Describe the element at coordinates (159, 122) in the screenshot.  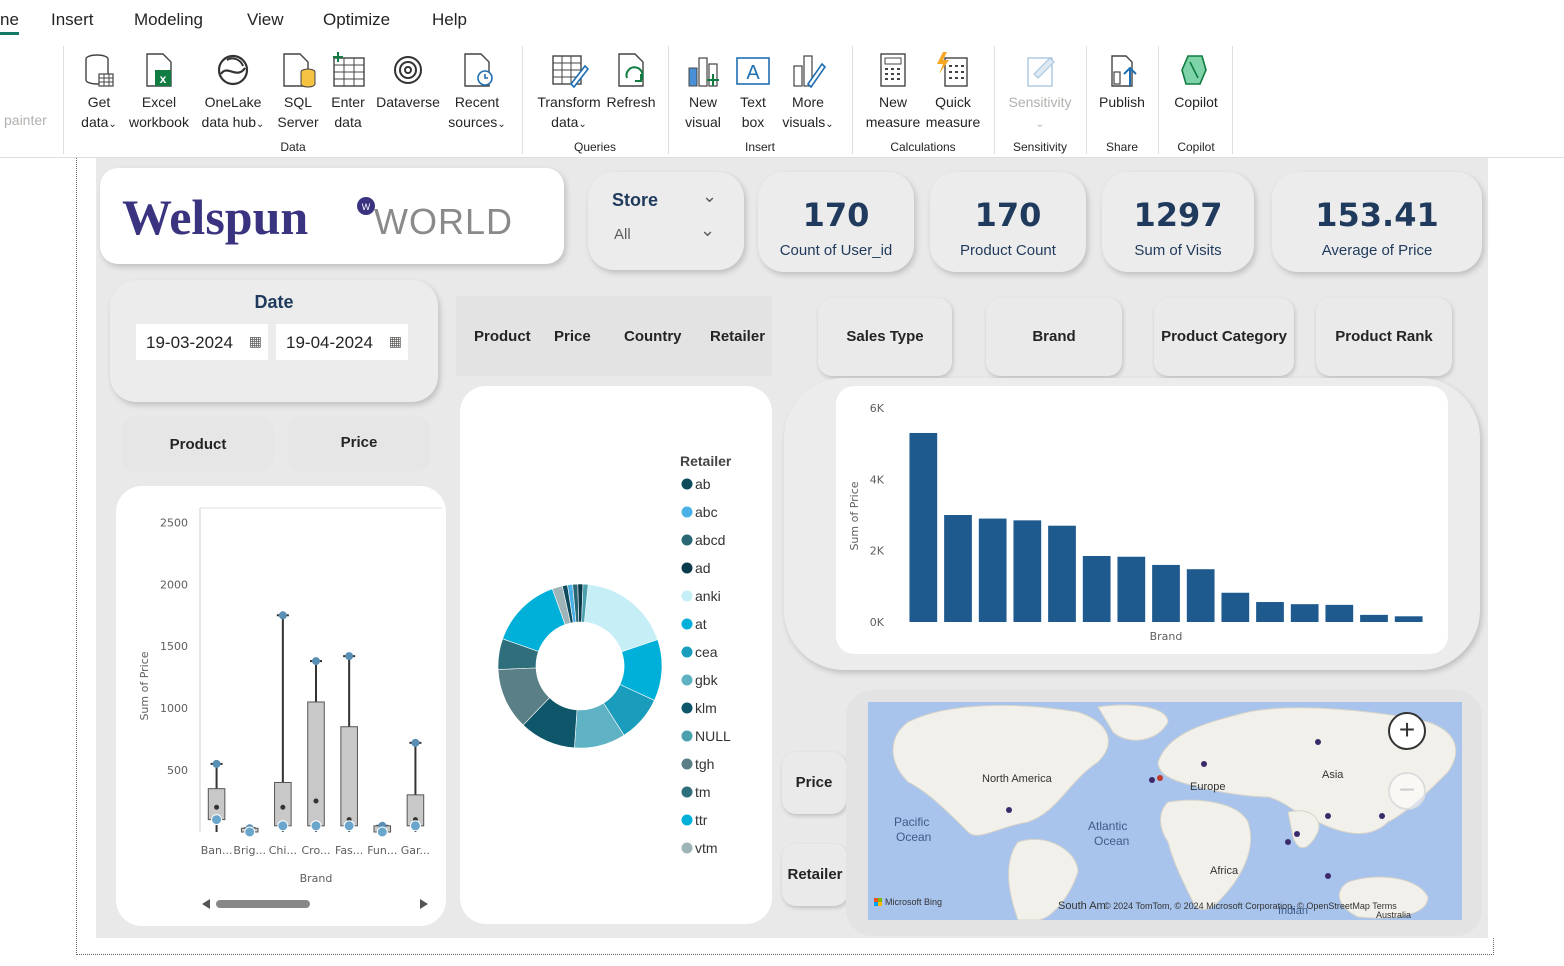
I see `excel-label-2: workbook` at that location.